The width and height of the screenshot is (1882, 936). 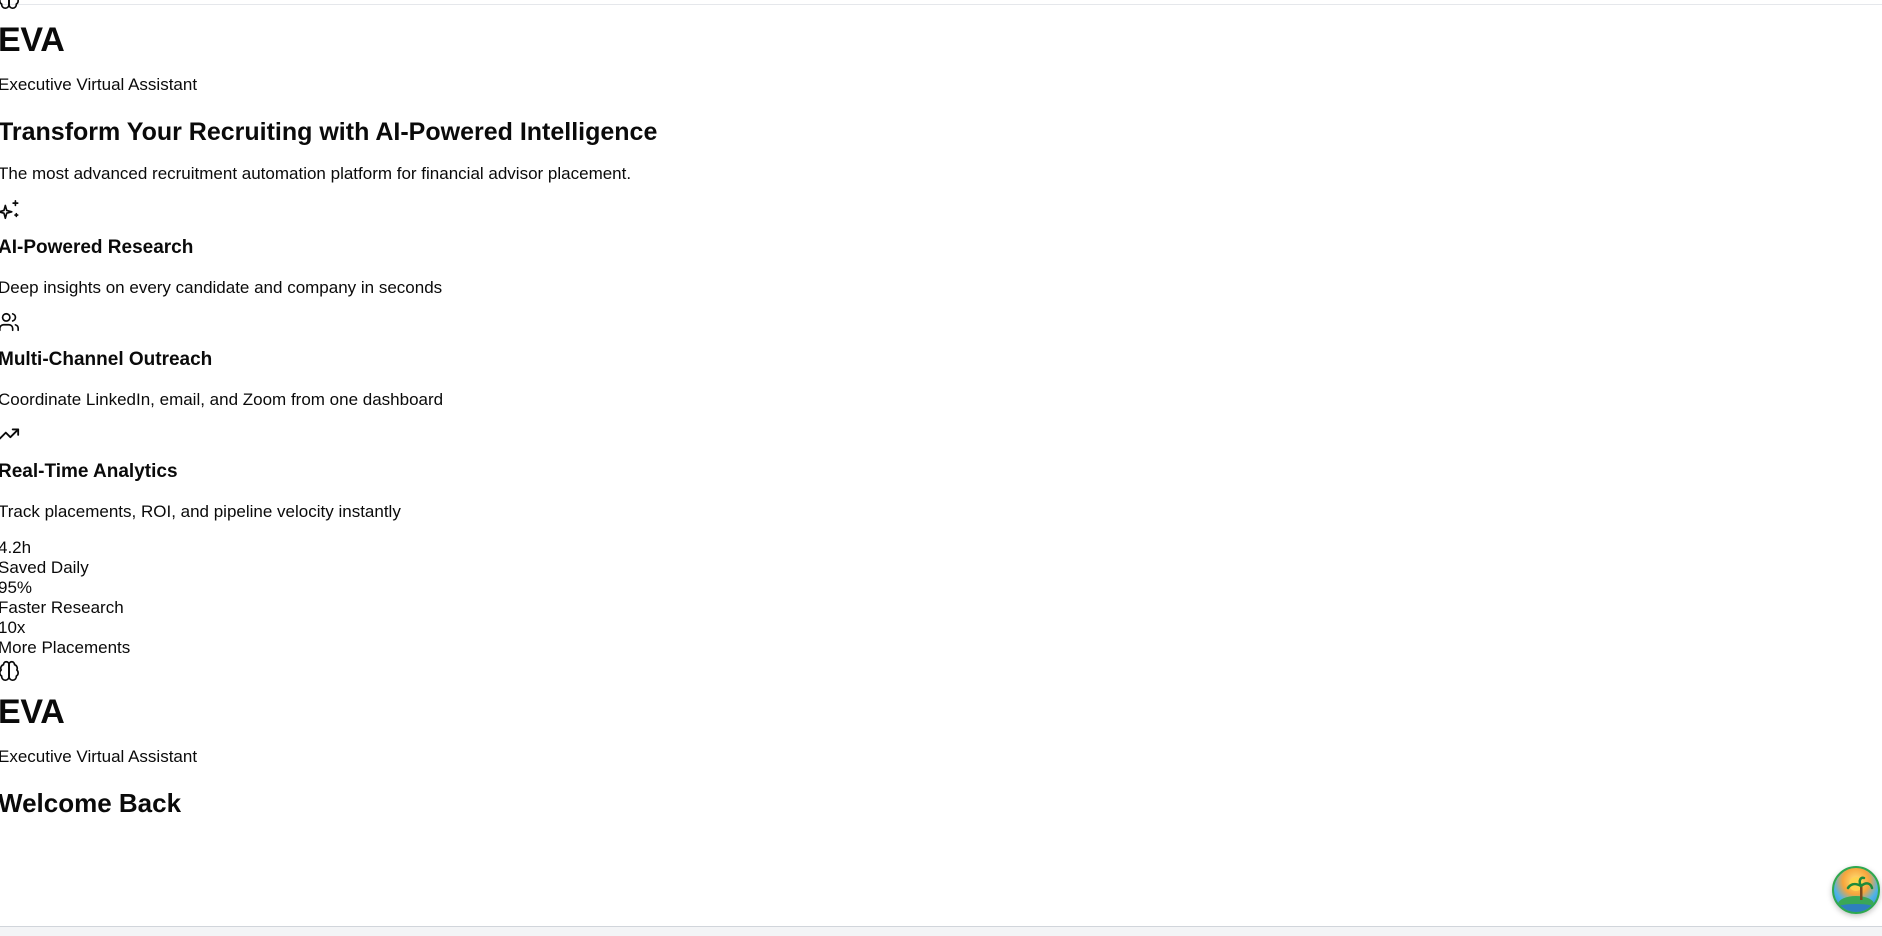 What do you see at coordinates (10, 210) in the screenshot?
I see `sparkles-icon` at bounding box center [10, 210].